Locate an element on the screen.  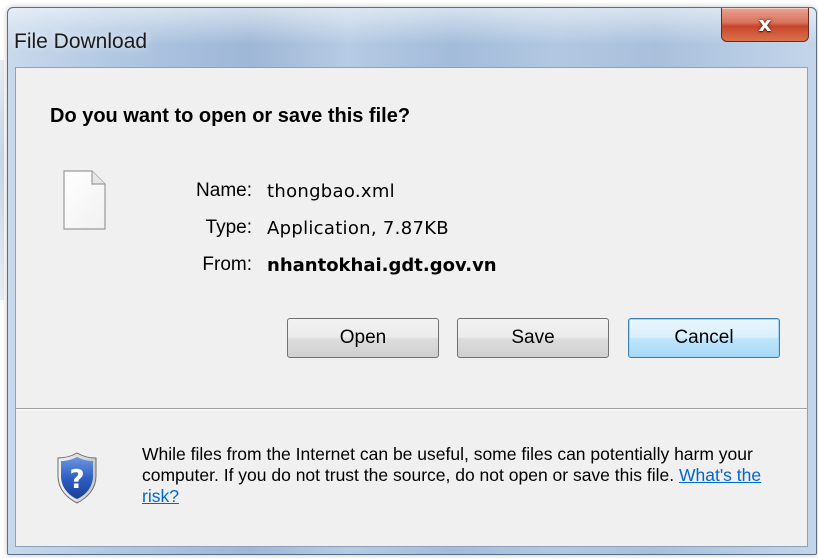
close-icon: x is located at coordinates (765, 24).